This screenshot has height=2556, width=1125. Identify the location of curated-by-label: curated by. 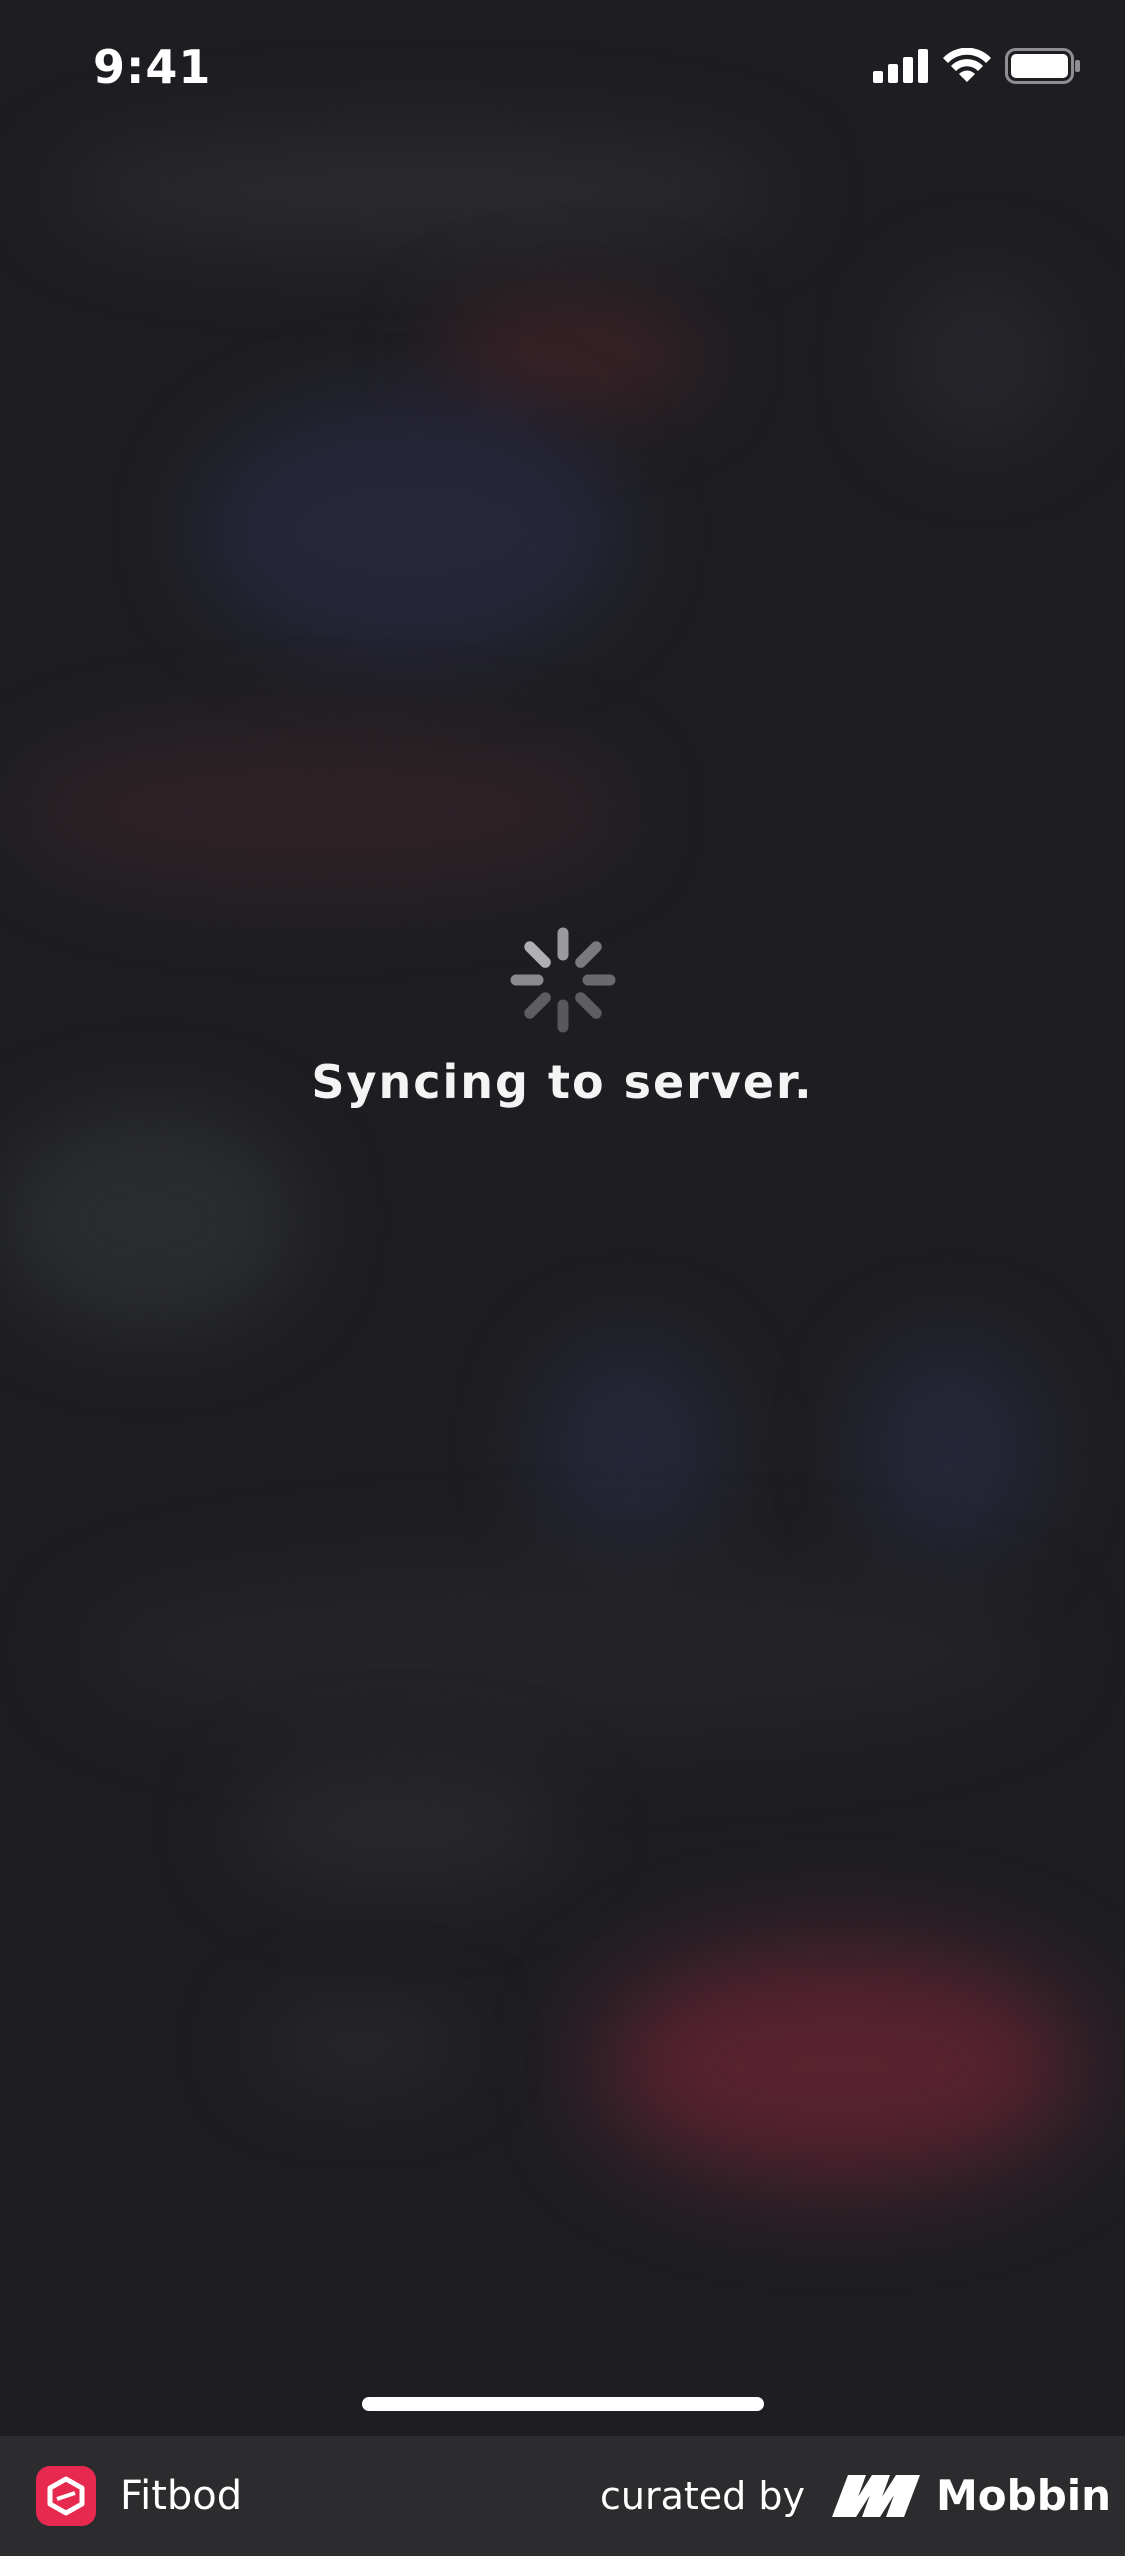
(702, 2496).